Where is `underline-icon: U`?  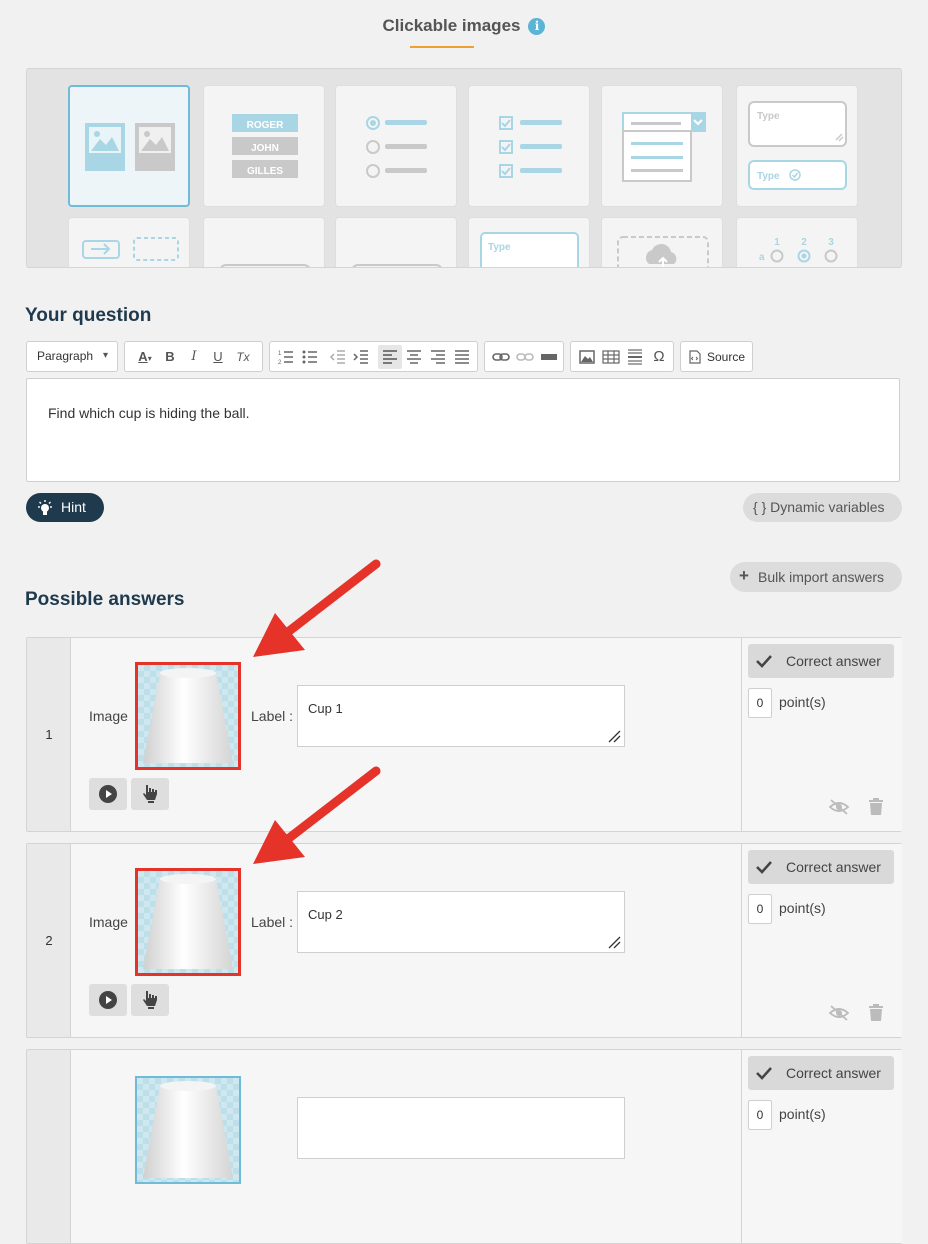 underline-icon: U is located at coordinates (218, 357).